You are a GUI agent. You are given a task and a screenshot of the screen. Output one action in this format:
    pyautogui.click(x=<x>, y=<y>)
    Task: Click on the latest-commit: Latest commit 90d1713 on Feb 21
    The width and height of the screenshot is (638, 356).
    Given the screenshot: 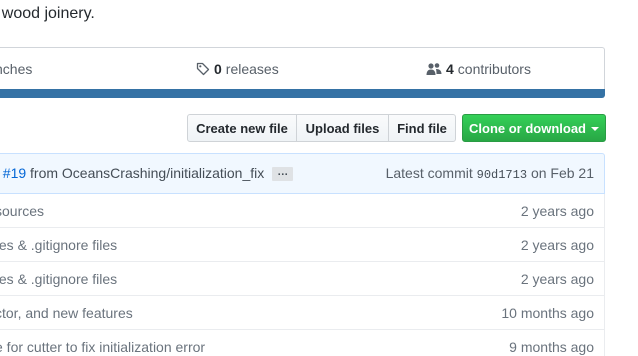 What is the action you would take?
    pyautogui.click(x=490, y=173)
    